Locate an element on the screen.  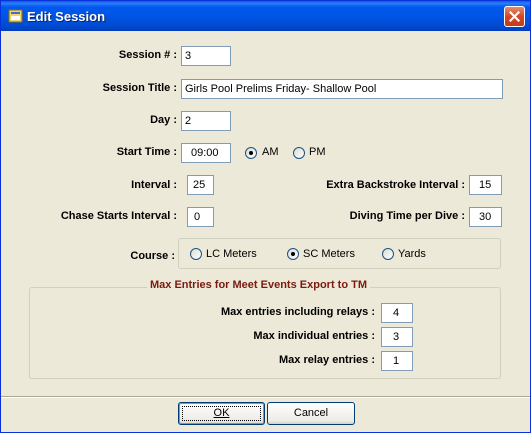
title-bar: Edit Session is located at coordinates (265, 16).